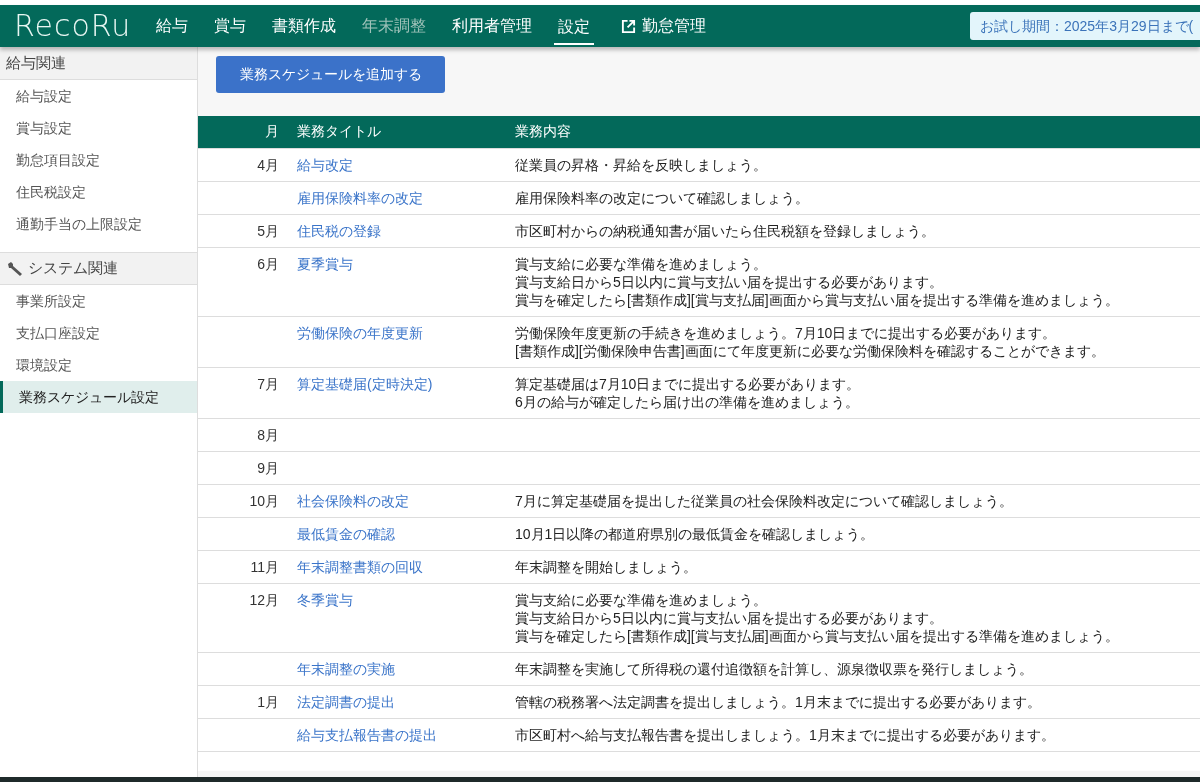 This screenshot has width=1200, height=782. Describe the element at coordinates (785, 734) in the screenshot. I see `schedule-description: 市区町村へ給与支払報告書を提出しましょう。1月末までに提出する必要があります。` at that location.